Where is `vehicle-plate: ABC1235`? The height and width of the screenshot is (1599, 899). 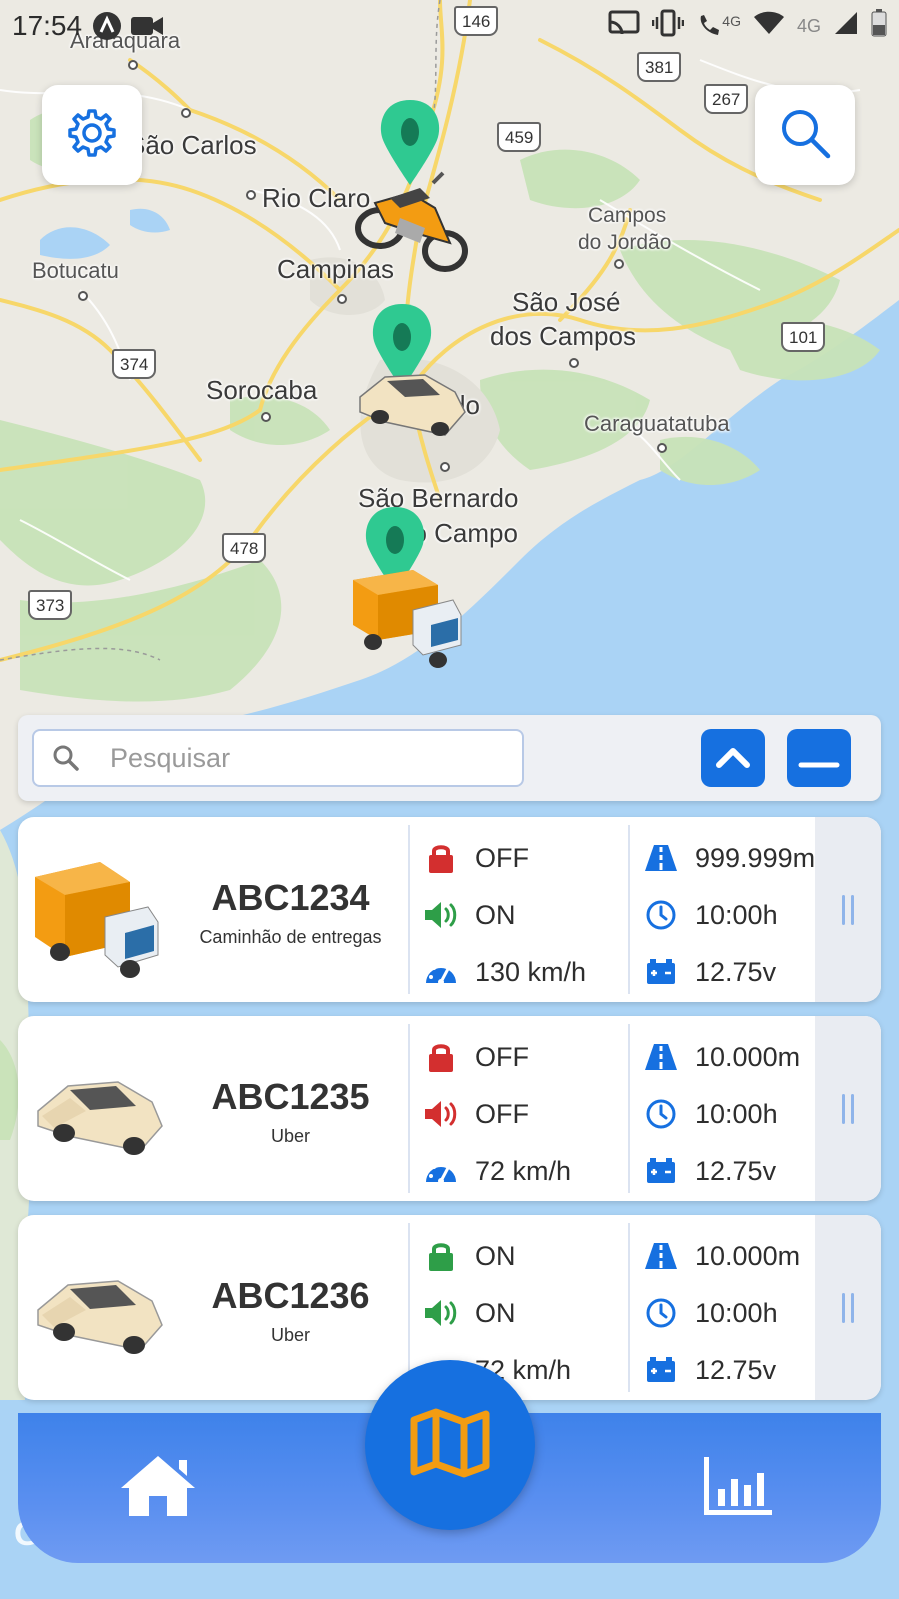 vehicle-plate: ABC1235 is located at coordinates (290, 1096).